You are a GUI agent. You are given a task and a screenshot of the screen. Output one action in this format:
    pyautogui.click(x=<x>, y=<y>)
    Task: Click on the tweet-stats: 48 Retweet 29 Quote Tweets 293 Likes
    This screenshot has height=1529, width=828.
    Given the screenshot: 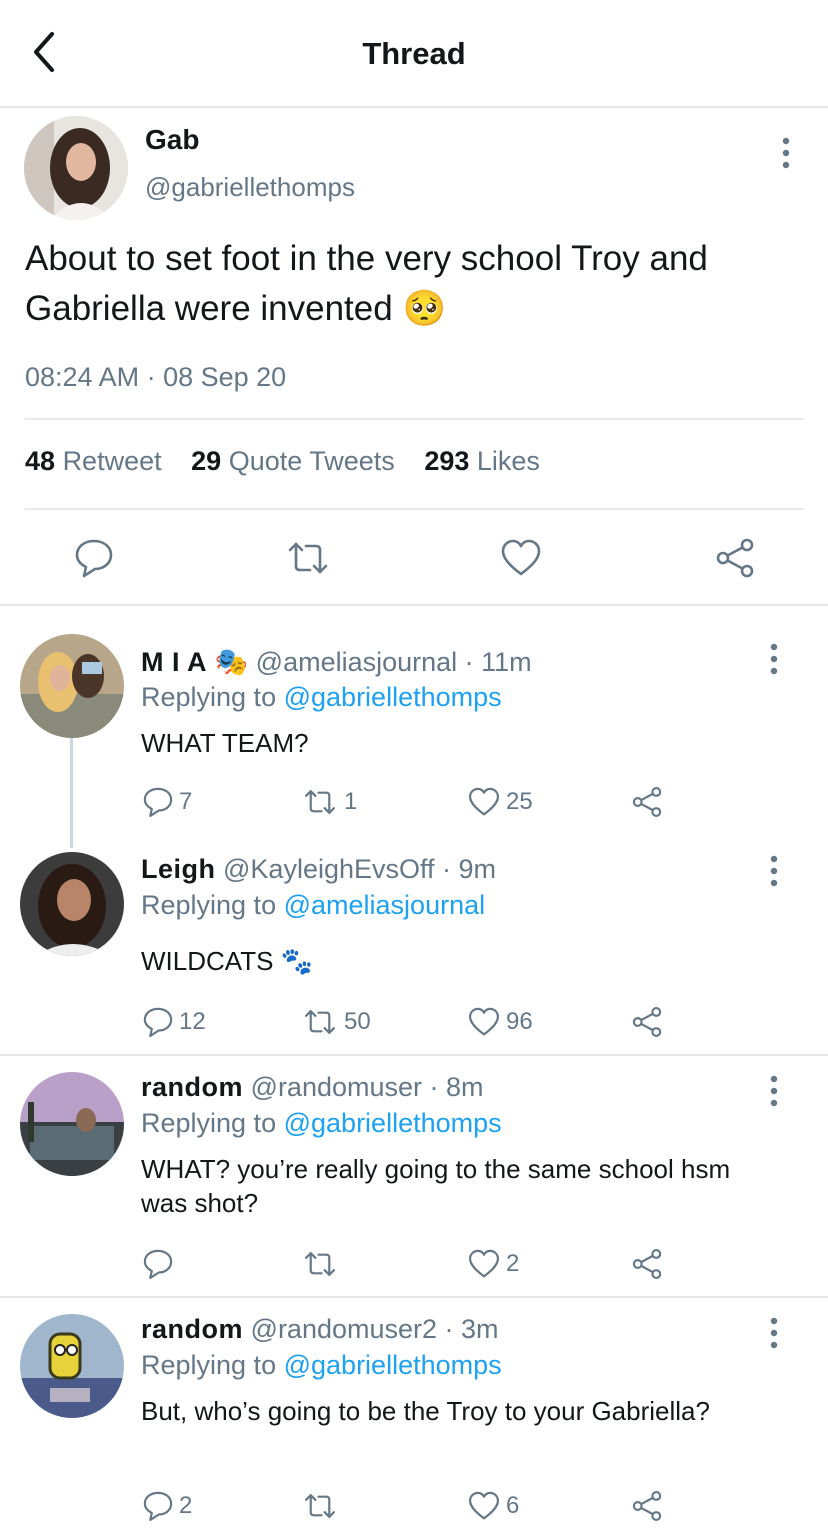 What is the action you would take?
    pyautogui.click(x=293, y=461)
    